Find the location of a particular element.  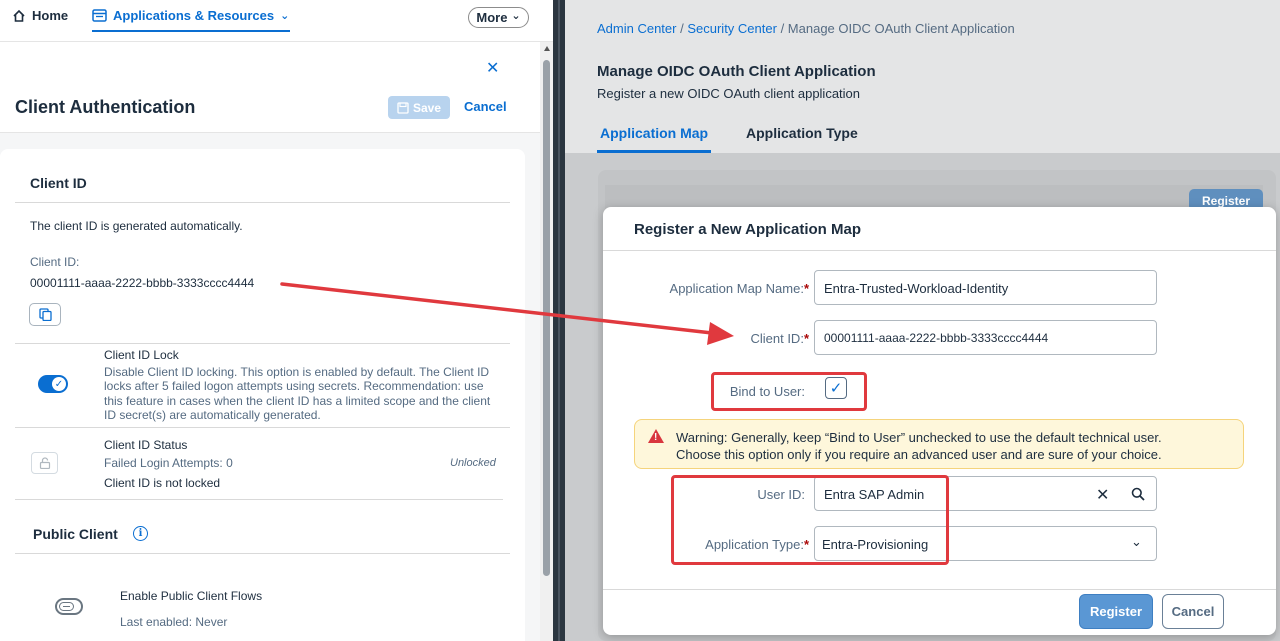

annotation-box-user-fields is located at coordinates (810, 520).